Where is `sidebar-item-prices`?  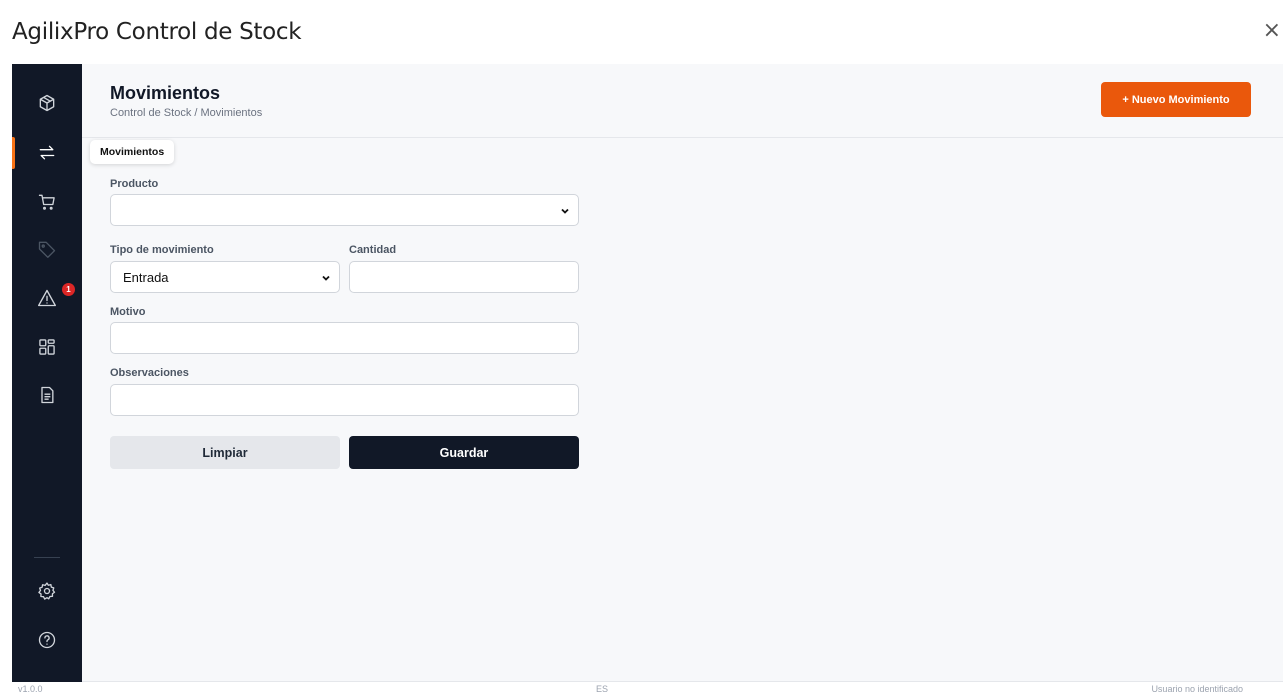 sidebar-item-prices is located at coordinates (47, 249).